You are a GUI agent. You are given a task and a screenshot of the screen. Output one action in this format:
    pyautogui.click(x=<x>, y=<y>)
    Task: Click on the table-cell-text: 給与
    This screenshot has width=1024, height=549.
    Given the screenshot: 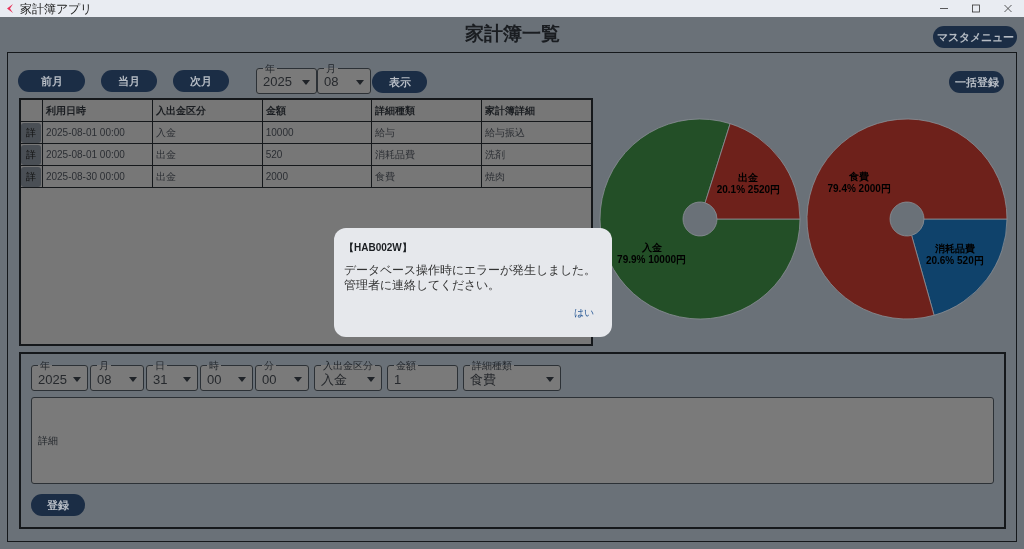 What is the action you would take?
    pyautogui.click(x=385, y=133)
    